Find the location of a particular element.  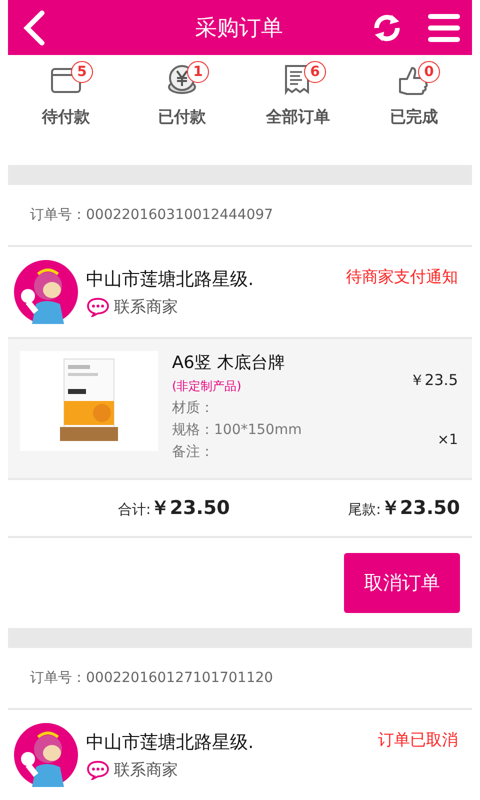

count-badge: 0 is located at coordinates (429, 72).